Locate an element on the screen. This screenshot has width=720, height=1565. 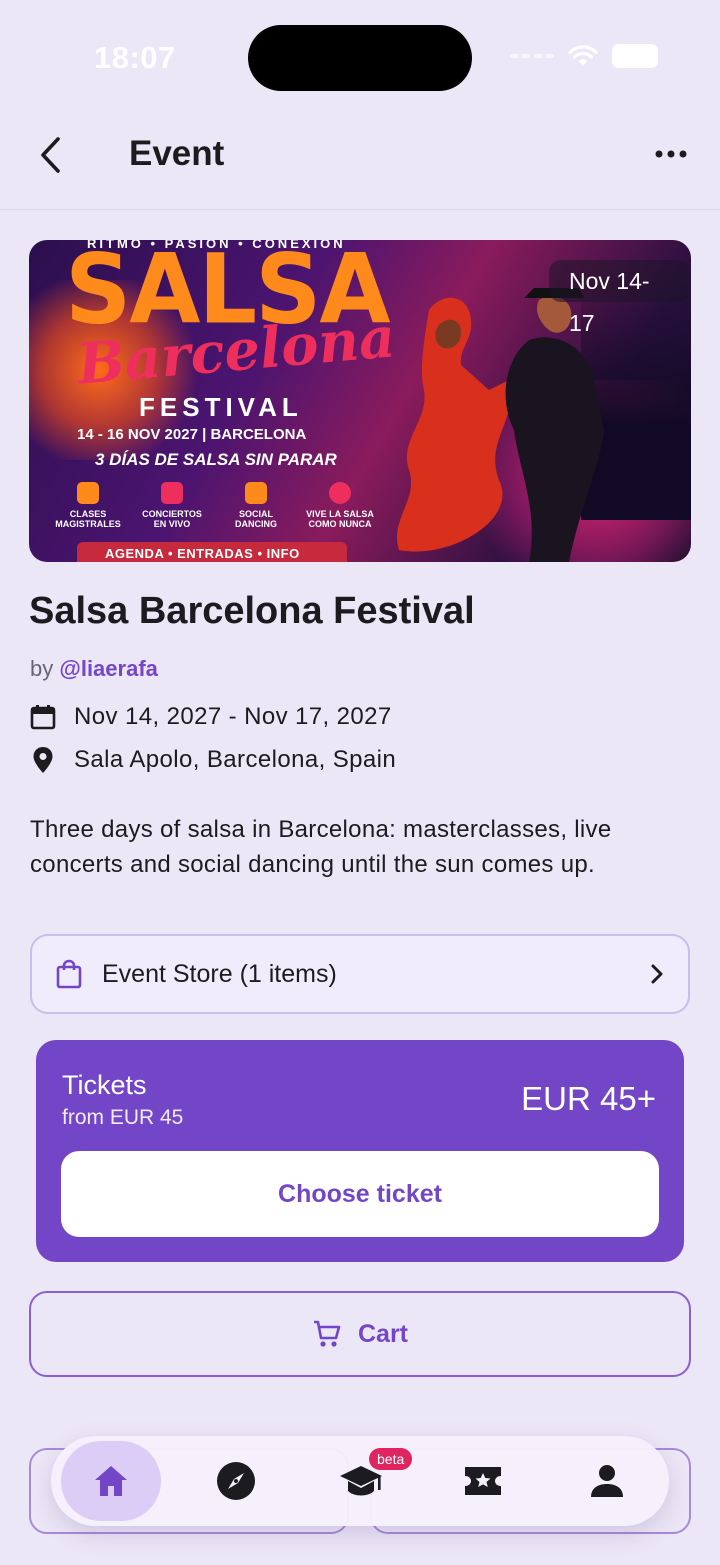
cart-icon is located at coordinates (327, 1333).